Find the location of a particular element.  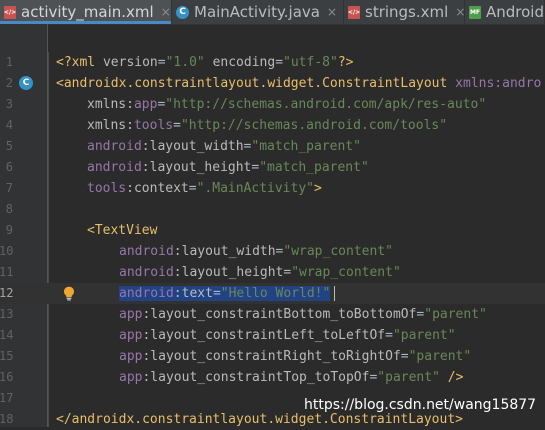

code-line-1: 1 <?xml version="1.0" encoding="utf-8"?> is located at coordinates (272, 62).